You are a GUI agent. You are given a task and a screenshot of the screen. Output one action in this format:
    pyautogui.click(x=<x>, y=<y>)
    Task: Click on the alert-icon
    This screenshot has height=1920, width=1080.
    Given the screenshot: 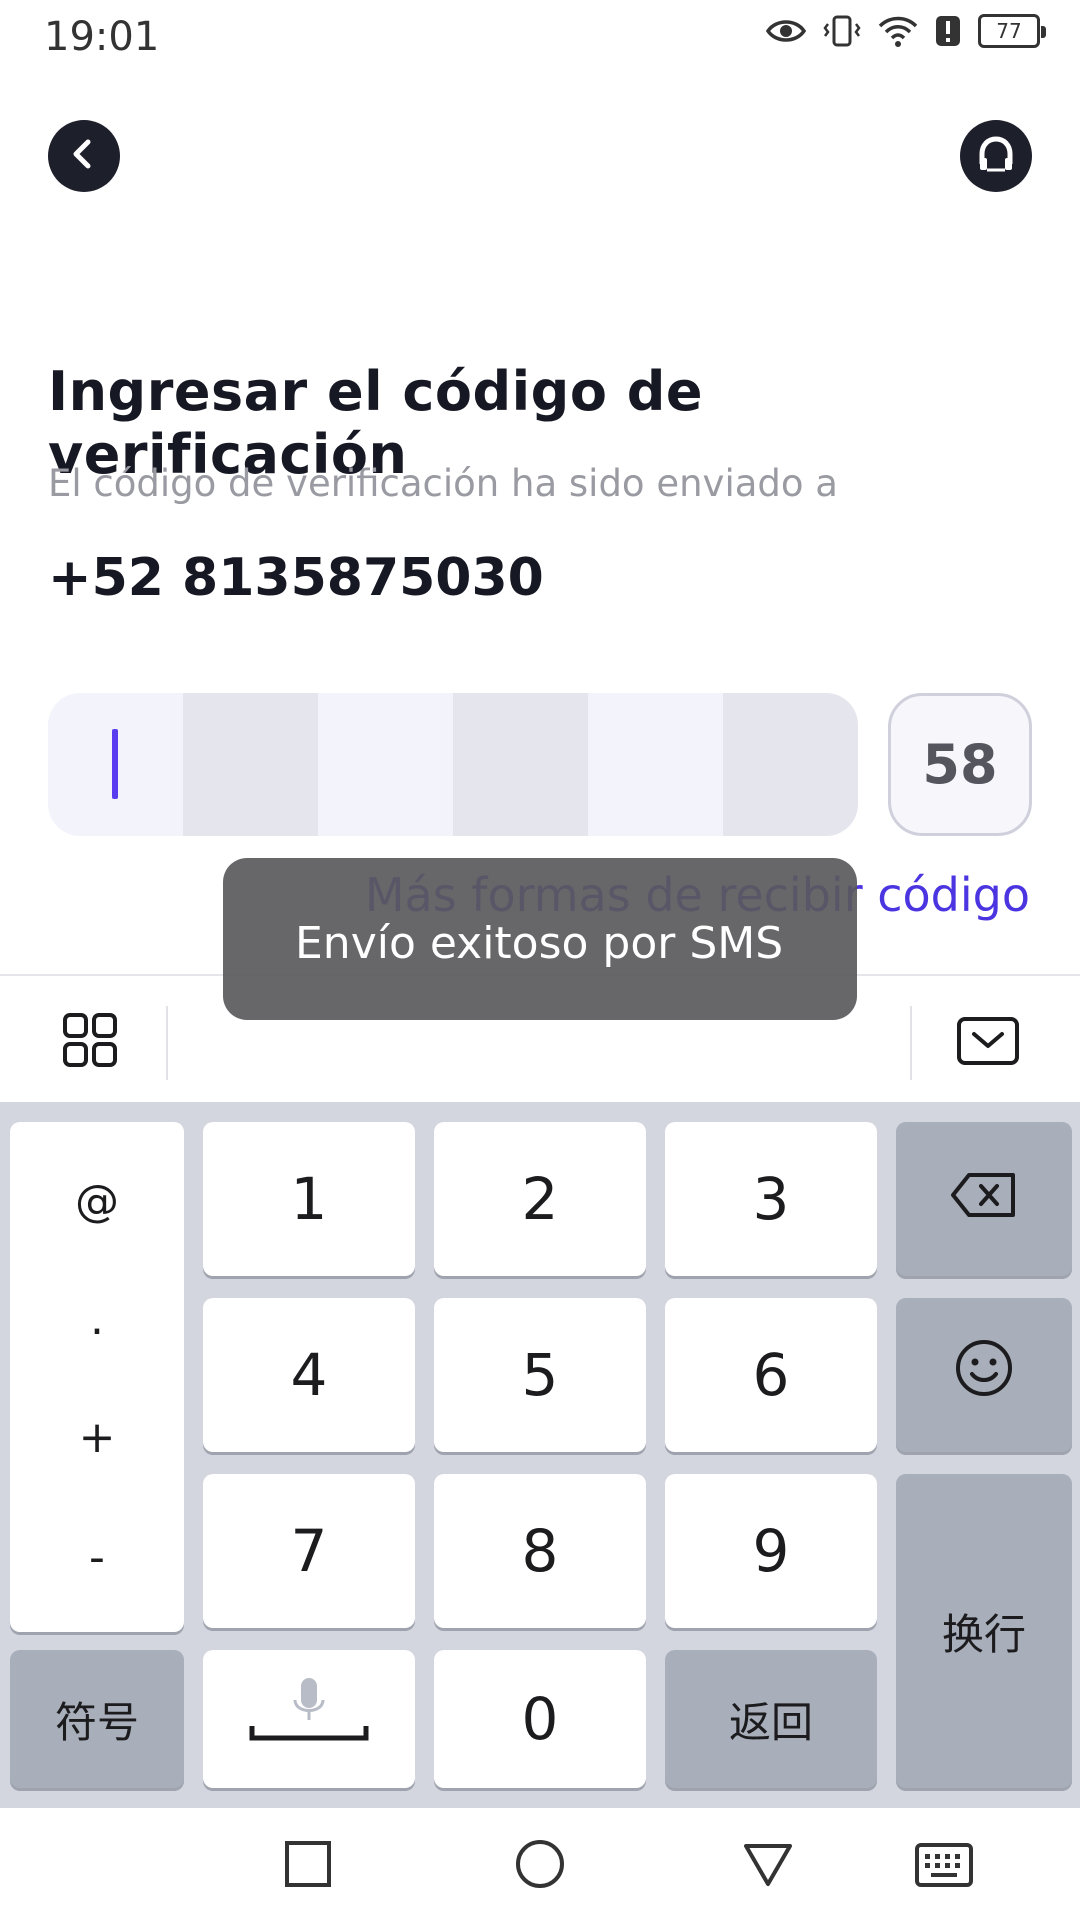 What is the action you would take?
    pyautogui.click(x=948, y=31)
    